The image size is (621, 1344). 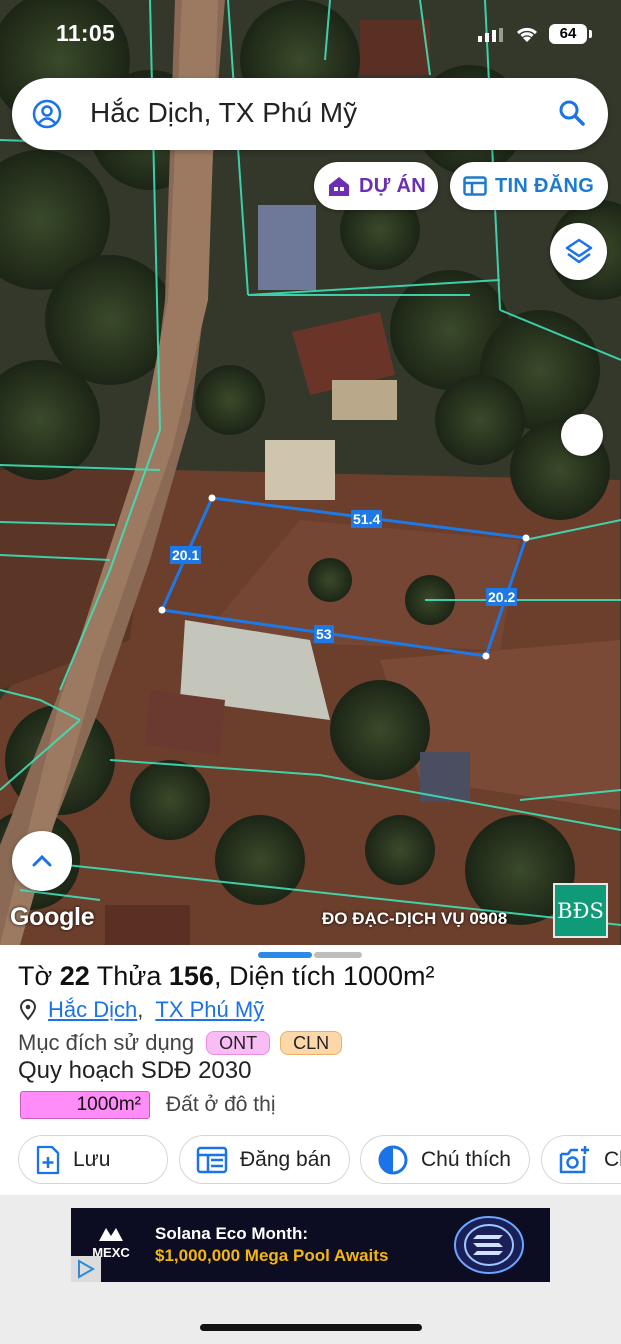 I want to click on parcel-location: Hắc Dịch, TX Phú Mỹ, so click(x=141, y=1010).